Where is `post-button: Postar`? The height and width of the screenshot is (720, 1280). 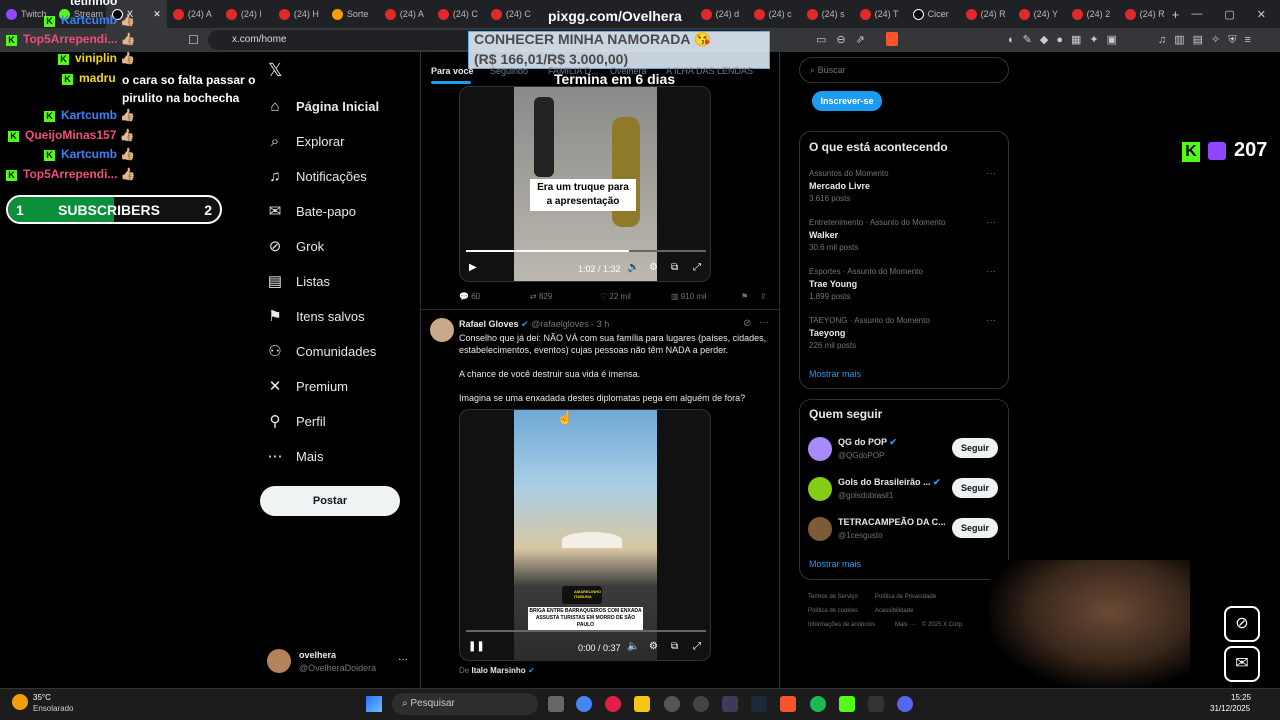
post-button: Postar is located at coordinates (330, 501).